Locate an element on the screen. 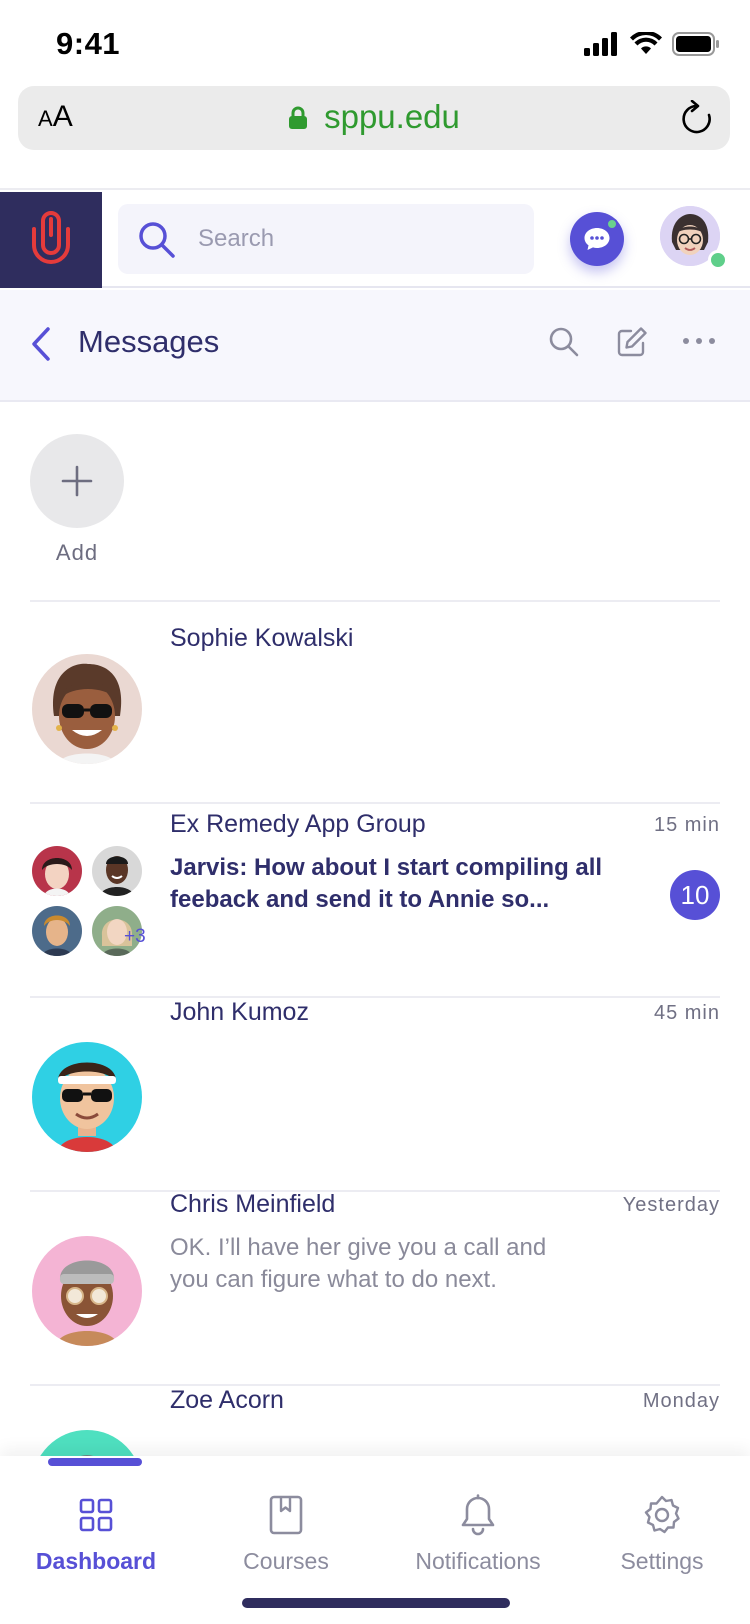 This screenshot has width=750, height=1624. browser-toolbar: AA sppu.edu is located at coordinates (375, 138).